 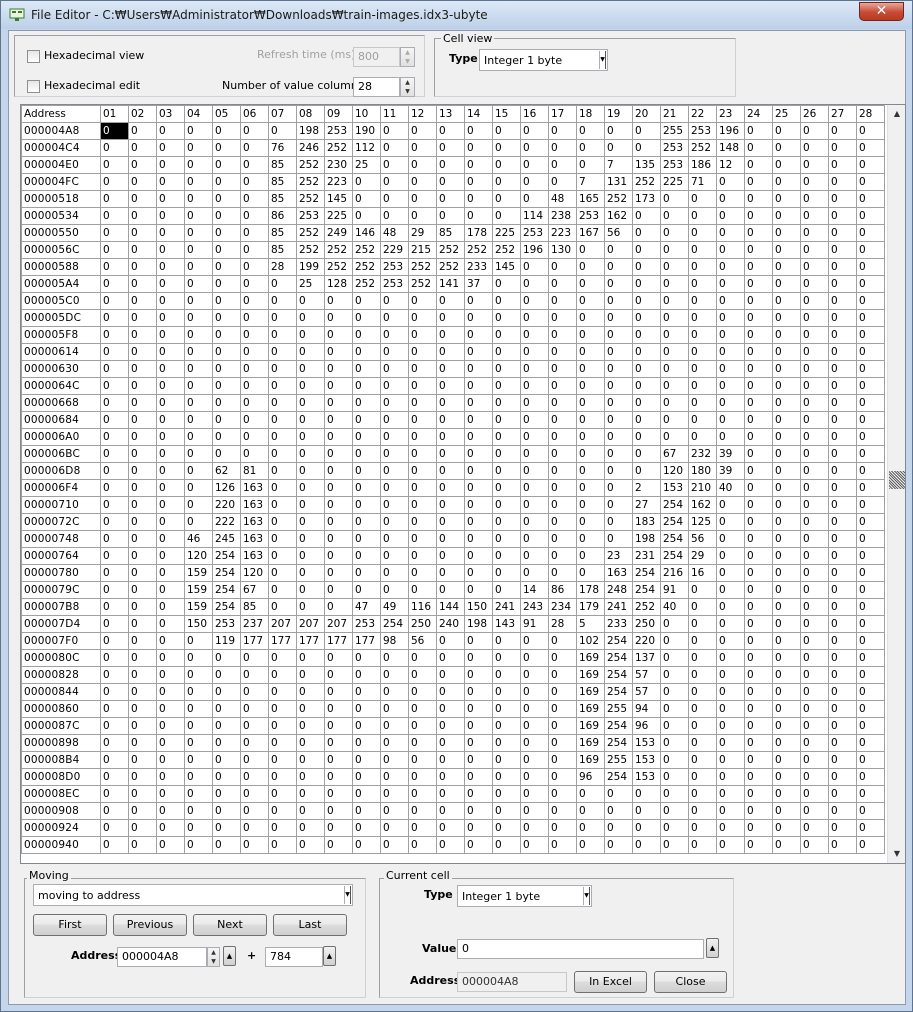 What do you see at coordinates (338, 216) in the screenshot?
I see `value-cell: 225` at bounding box center [338, 216].